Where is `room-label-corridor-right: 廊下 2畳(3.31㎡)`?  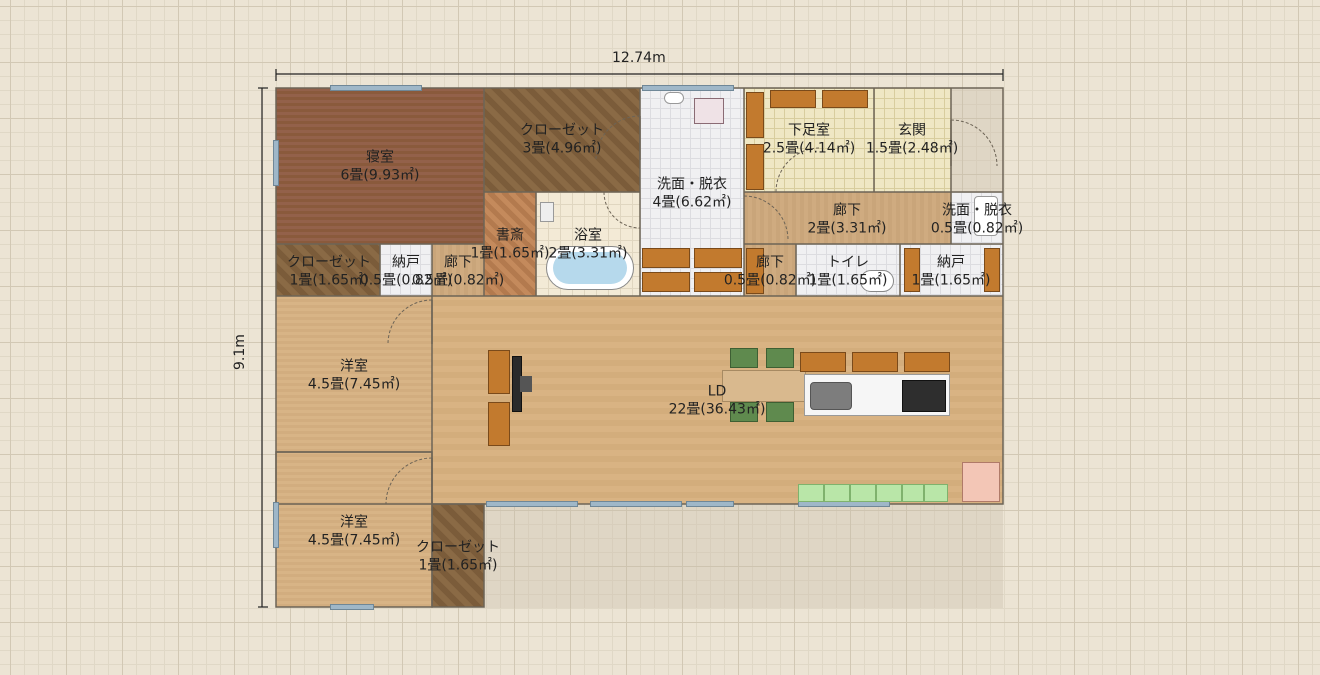
room-label-corridor-right: 廊下 2畳(3.31㎡) is located at coordinates (847, 219).